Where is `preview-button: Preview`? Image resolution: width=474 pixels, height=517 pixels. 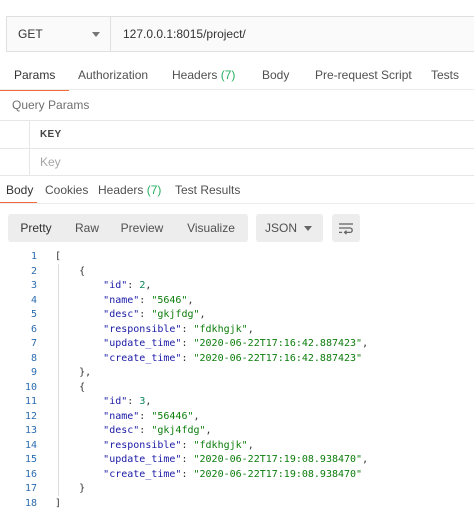 preview-button: Preview is located at coordinates (142, 228).